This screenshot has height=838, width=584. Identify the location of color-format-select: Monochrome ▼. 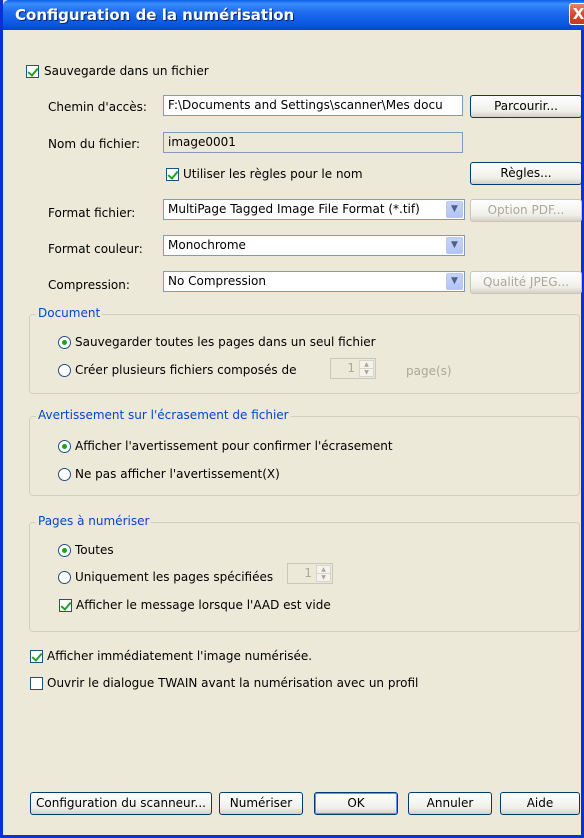
(314, 245).